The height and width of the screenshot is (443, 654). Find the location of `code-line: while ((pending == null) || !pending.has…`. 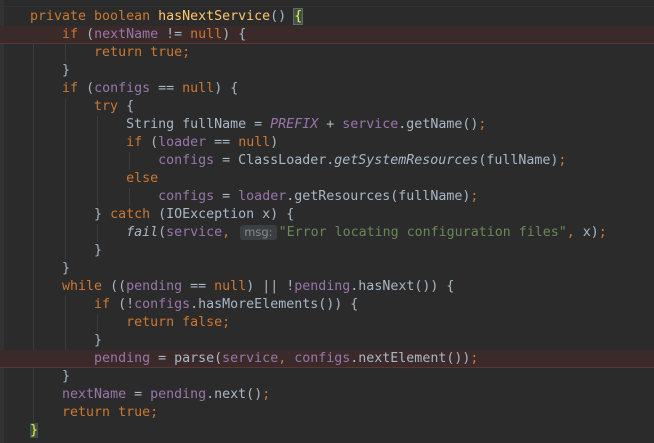

code-line: while ((pending == null) || !pending.has… is located at coordinates (327, 287).